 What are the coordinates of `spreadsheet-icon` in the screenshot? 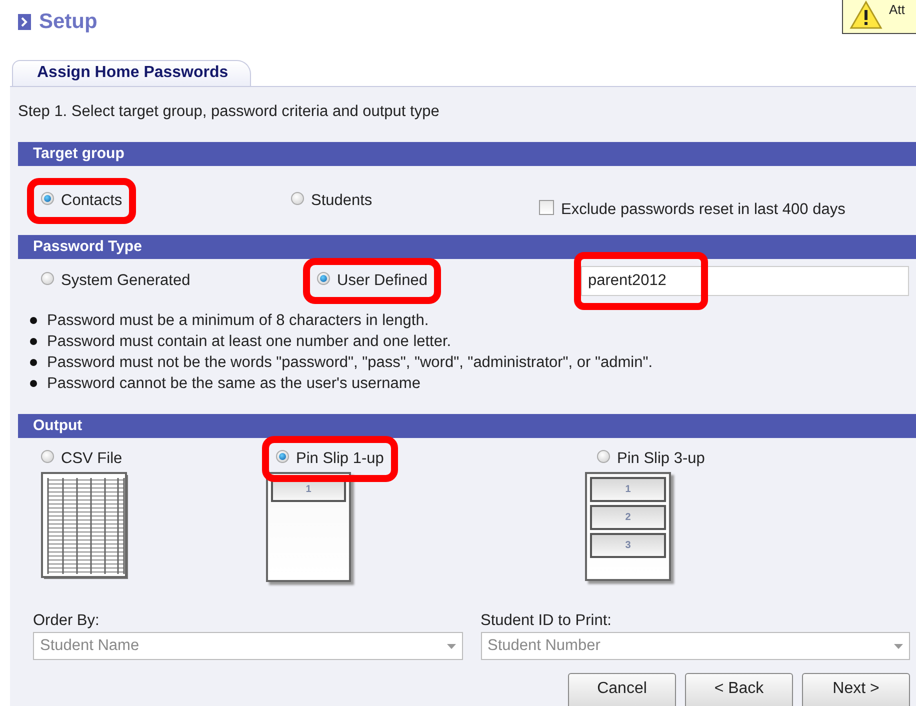 It's located at (86, 527).